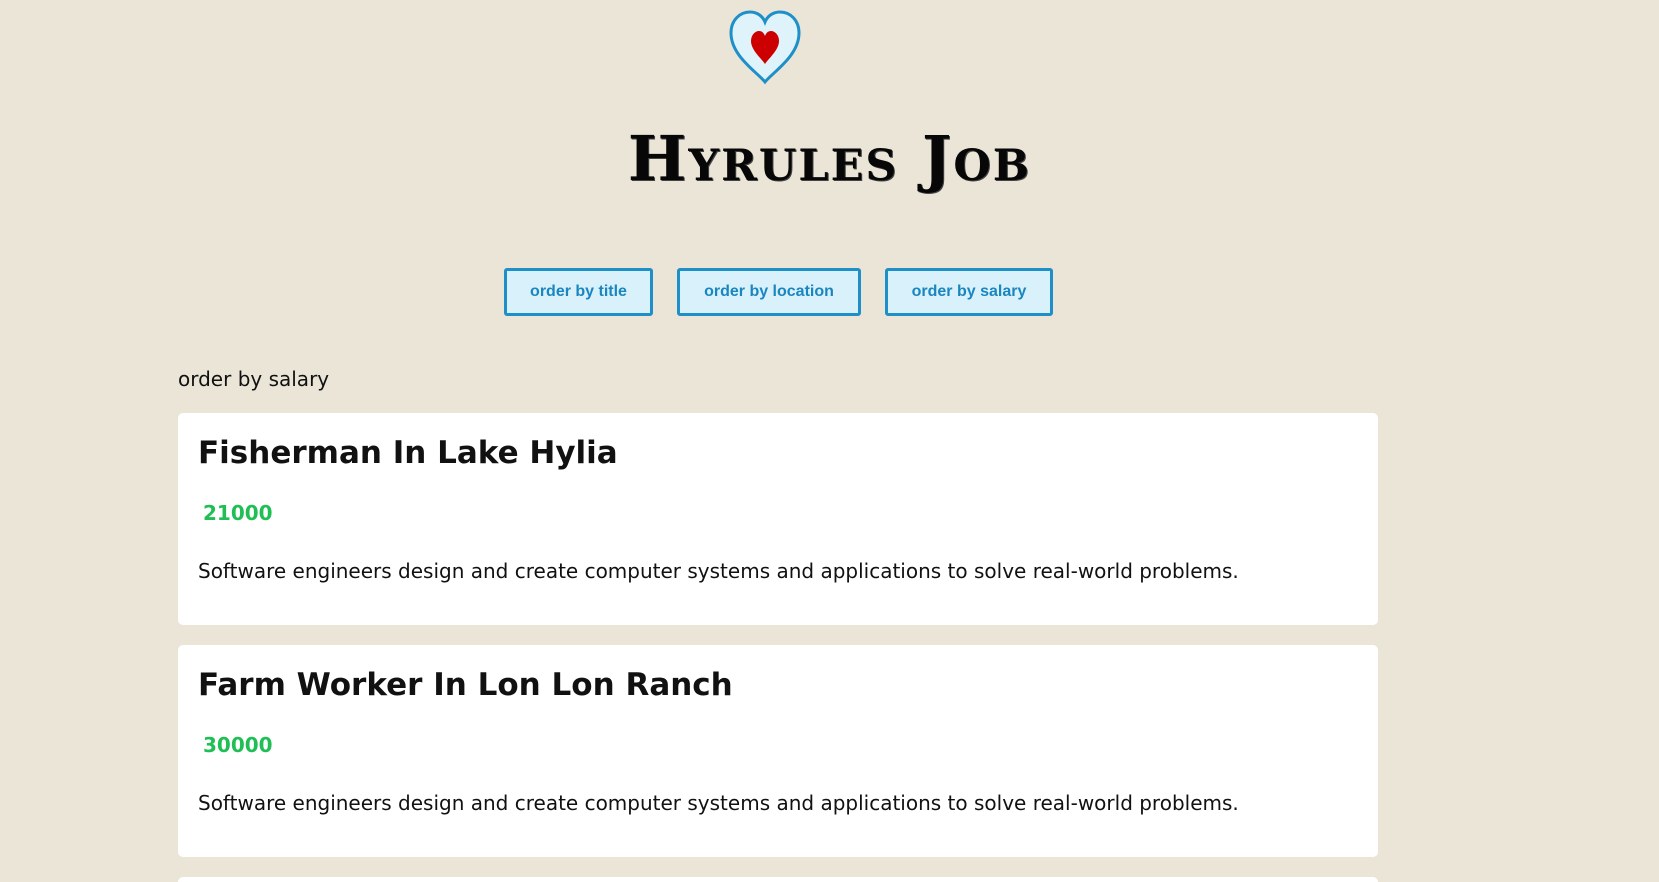 The height and width of the screenshot is (882, 1659). I want to click on heart-container-icon, so click(765, 47).